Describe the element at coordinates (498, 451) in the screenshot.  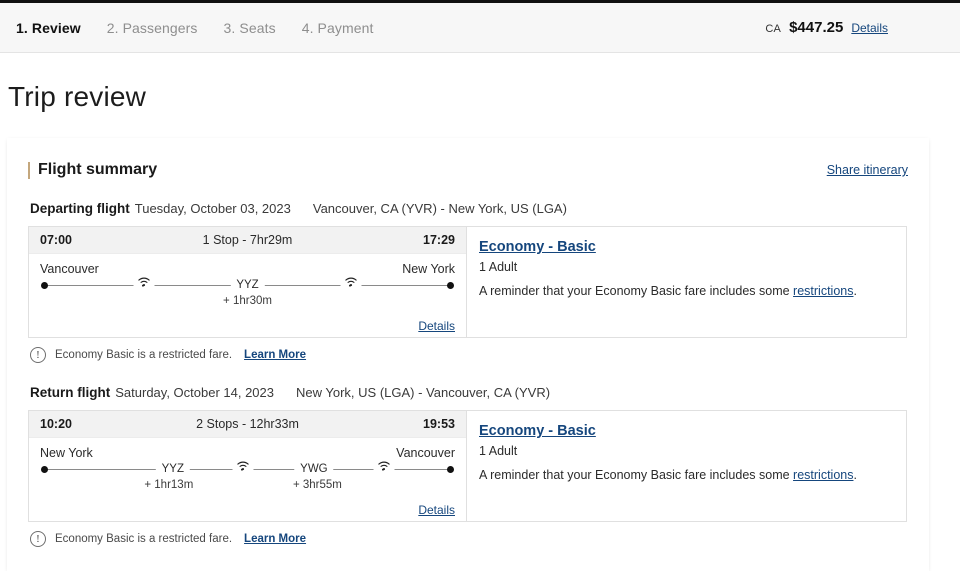
I see `return-passenger-count: 1 Adult` at that location.